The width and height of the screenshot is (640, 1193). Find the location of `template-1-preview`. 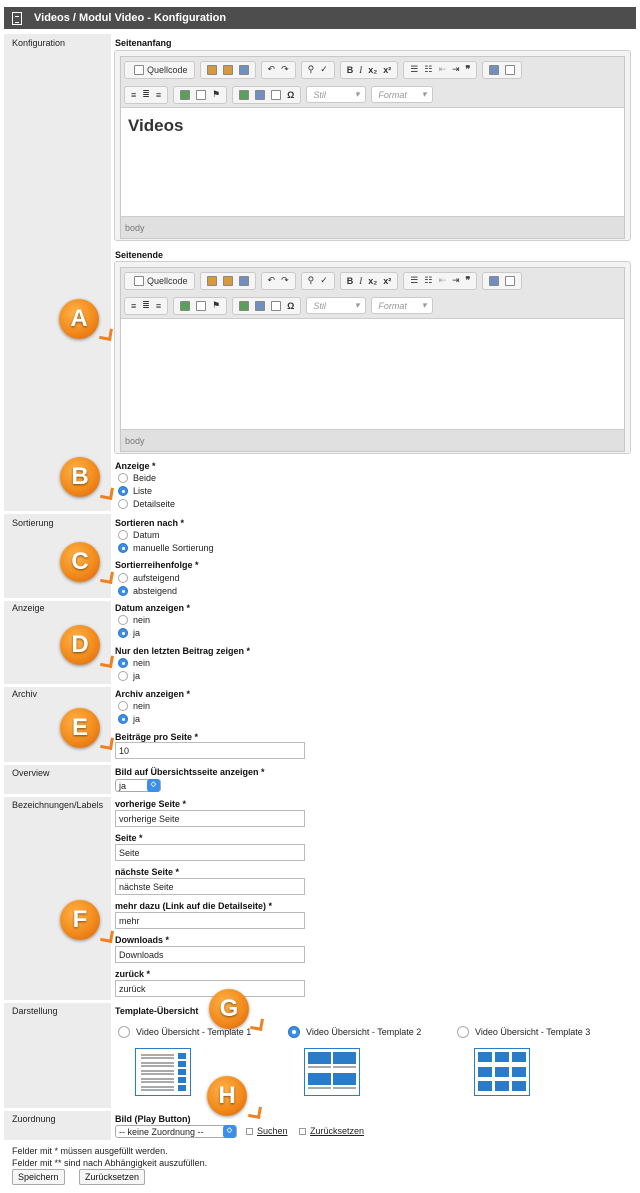

template-1-preview is located at coordinates (163, 1072).